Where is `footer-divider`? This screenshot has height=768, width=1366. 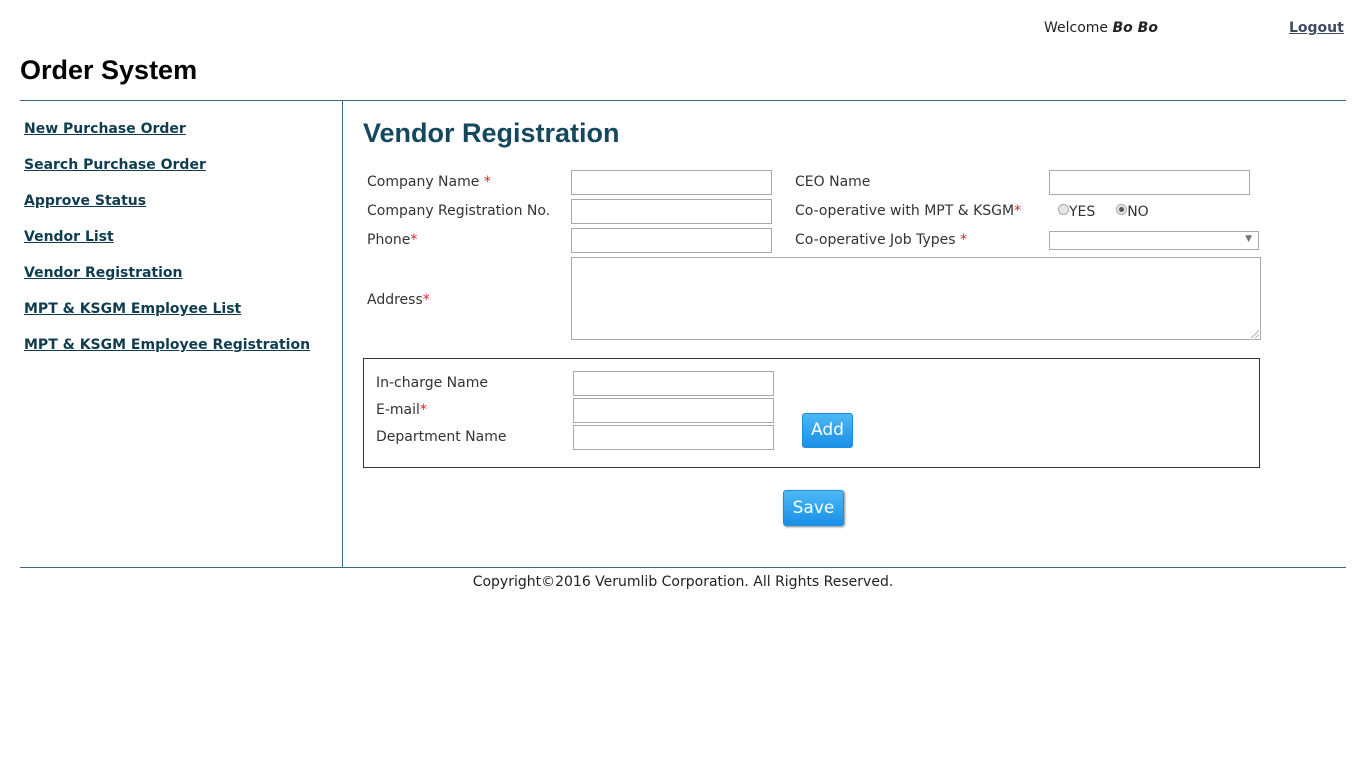 footer-divider is located at coordinates (683, 567).